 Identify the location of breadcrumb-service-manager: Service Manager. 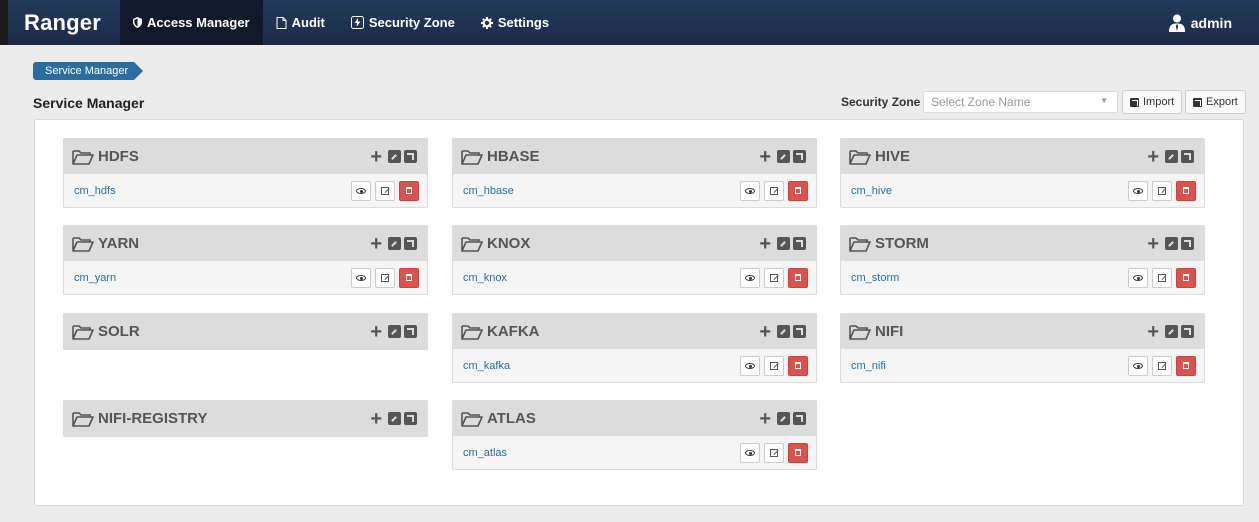
(84, 71).